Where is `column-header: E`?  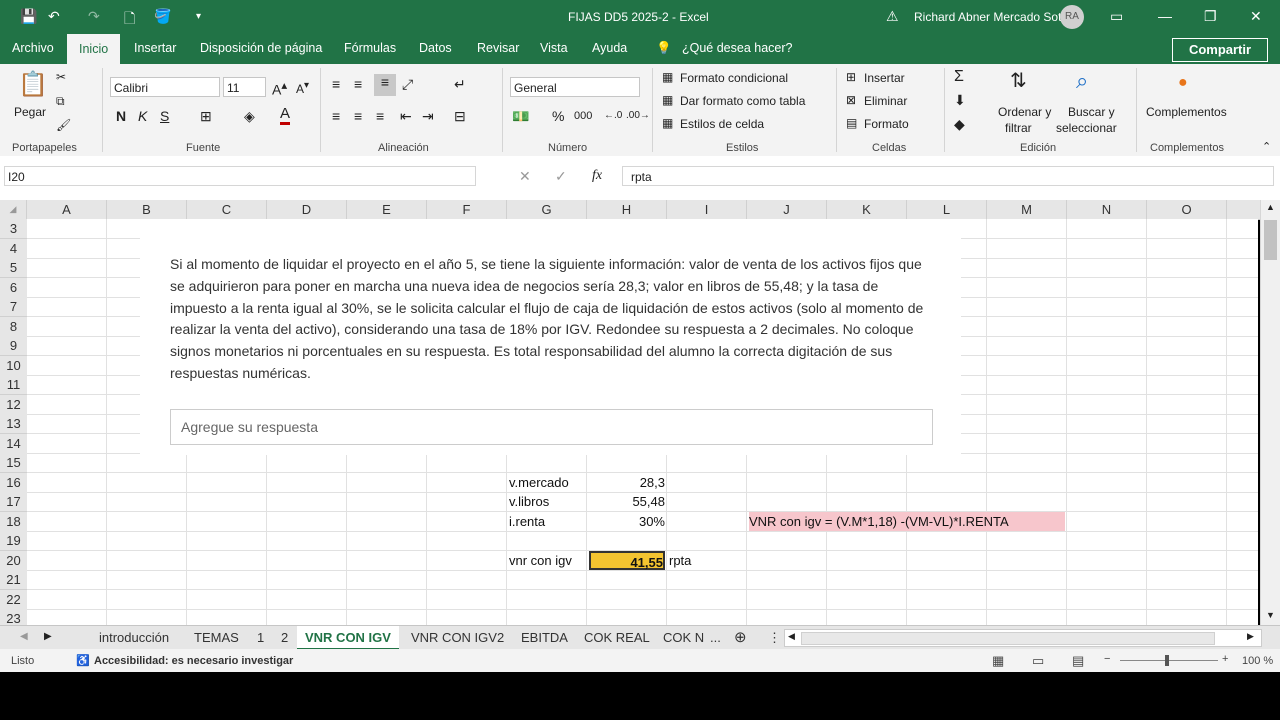 column-header: E is located at coordinates (387, 209).